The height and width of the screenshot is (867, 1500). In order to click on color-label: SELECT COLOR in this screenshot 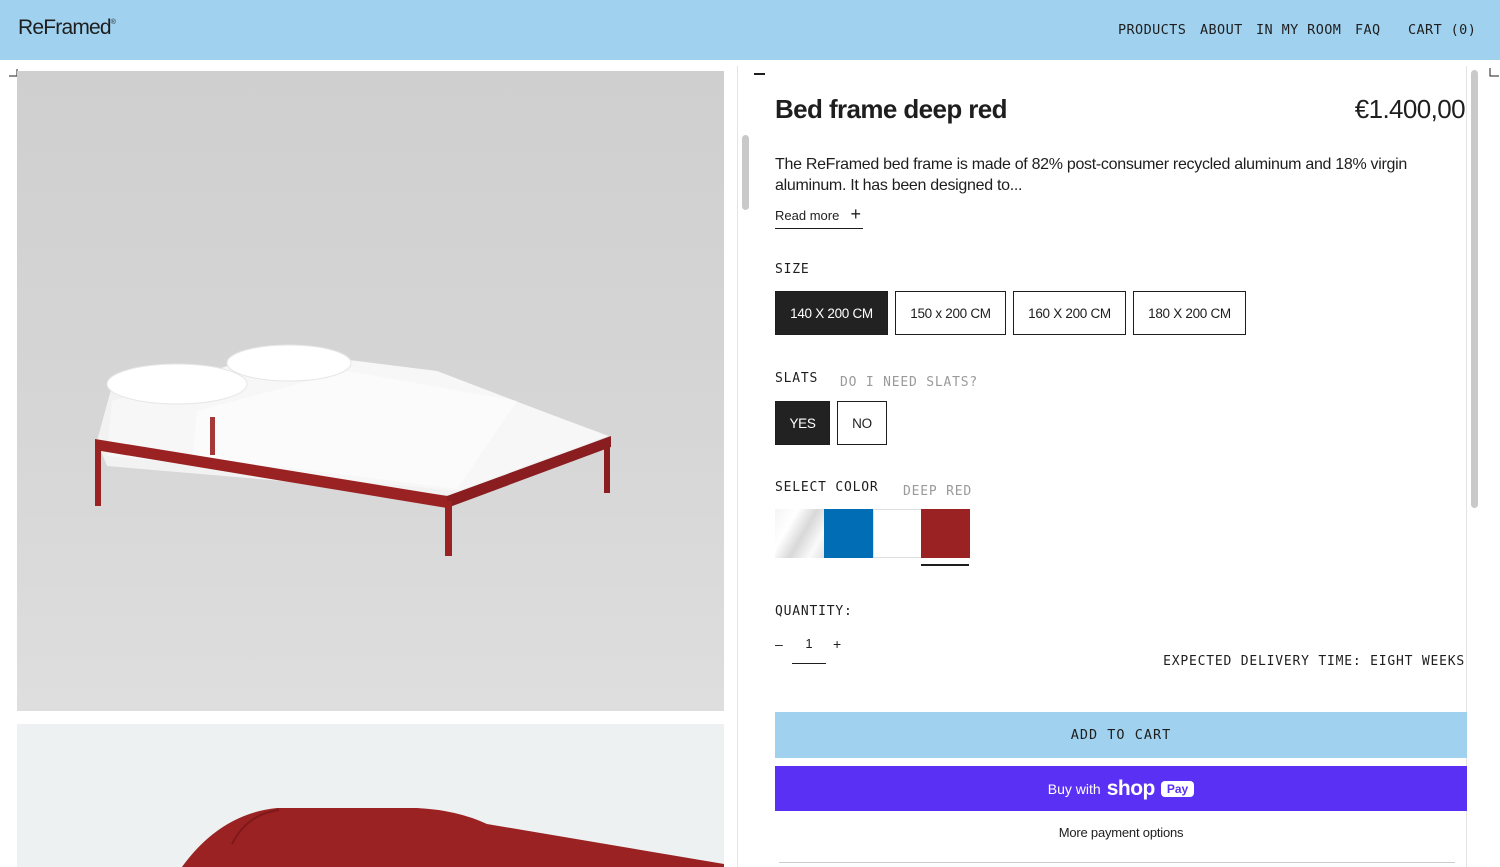, I will do `click(827, 487)`.